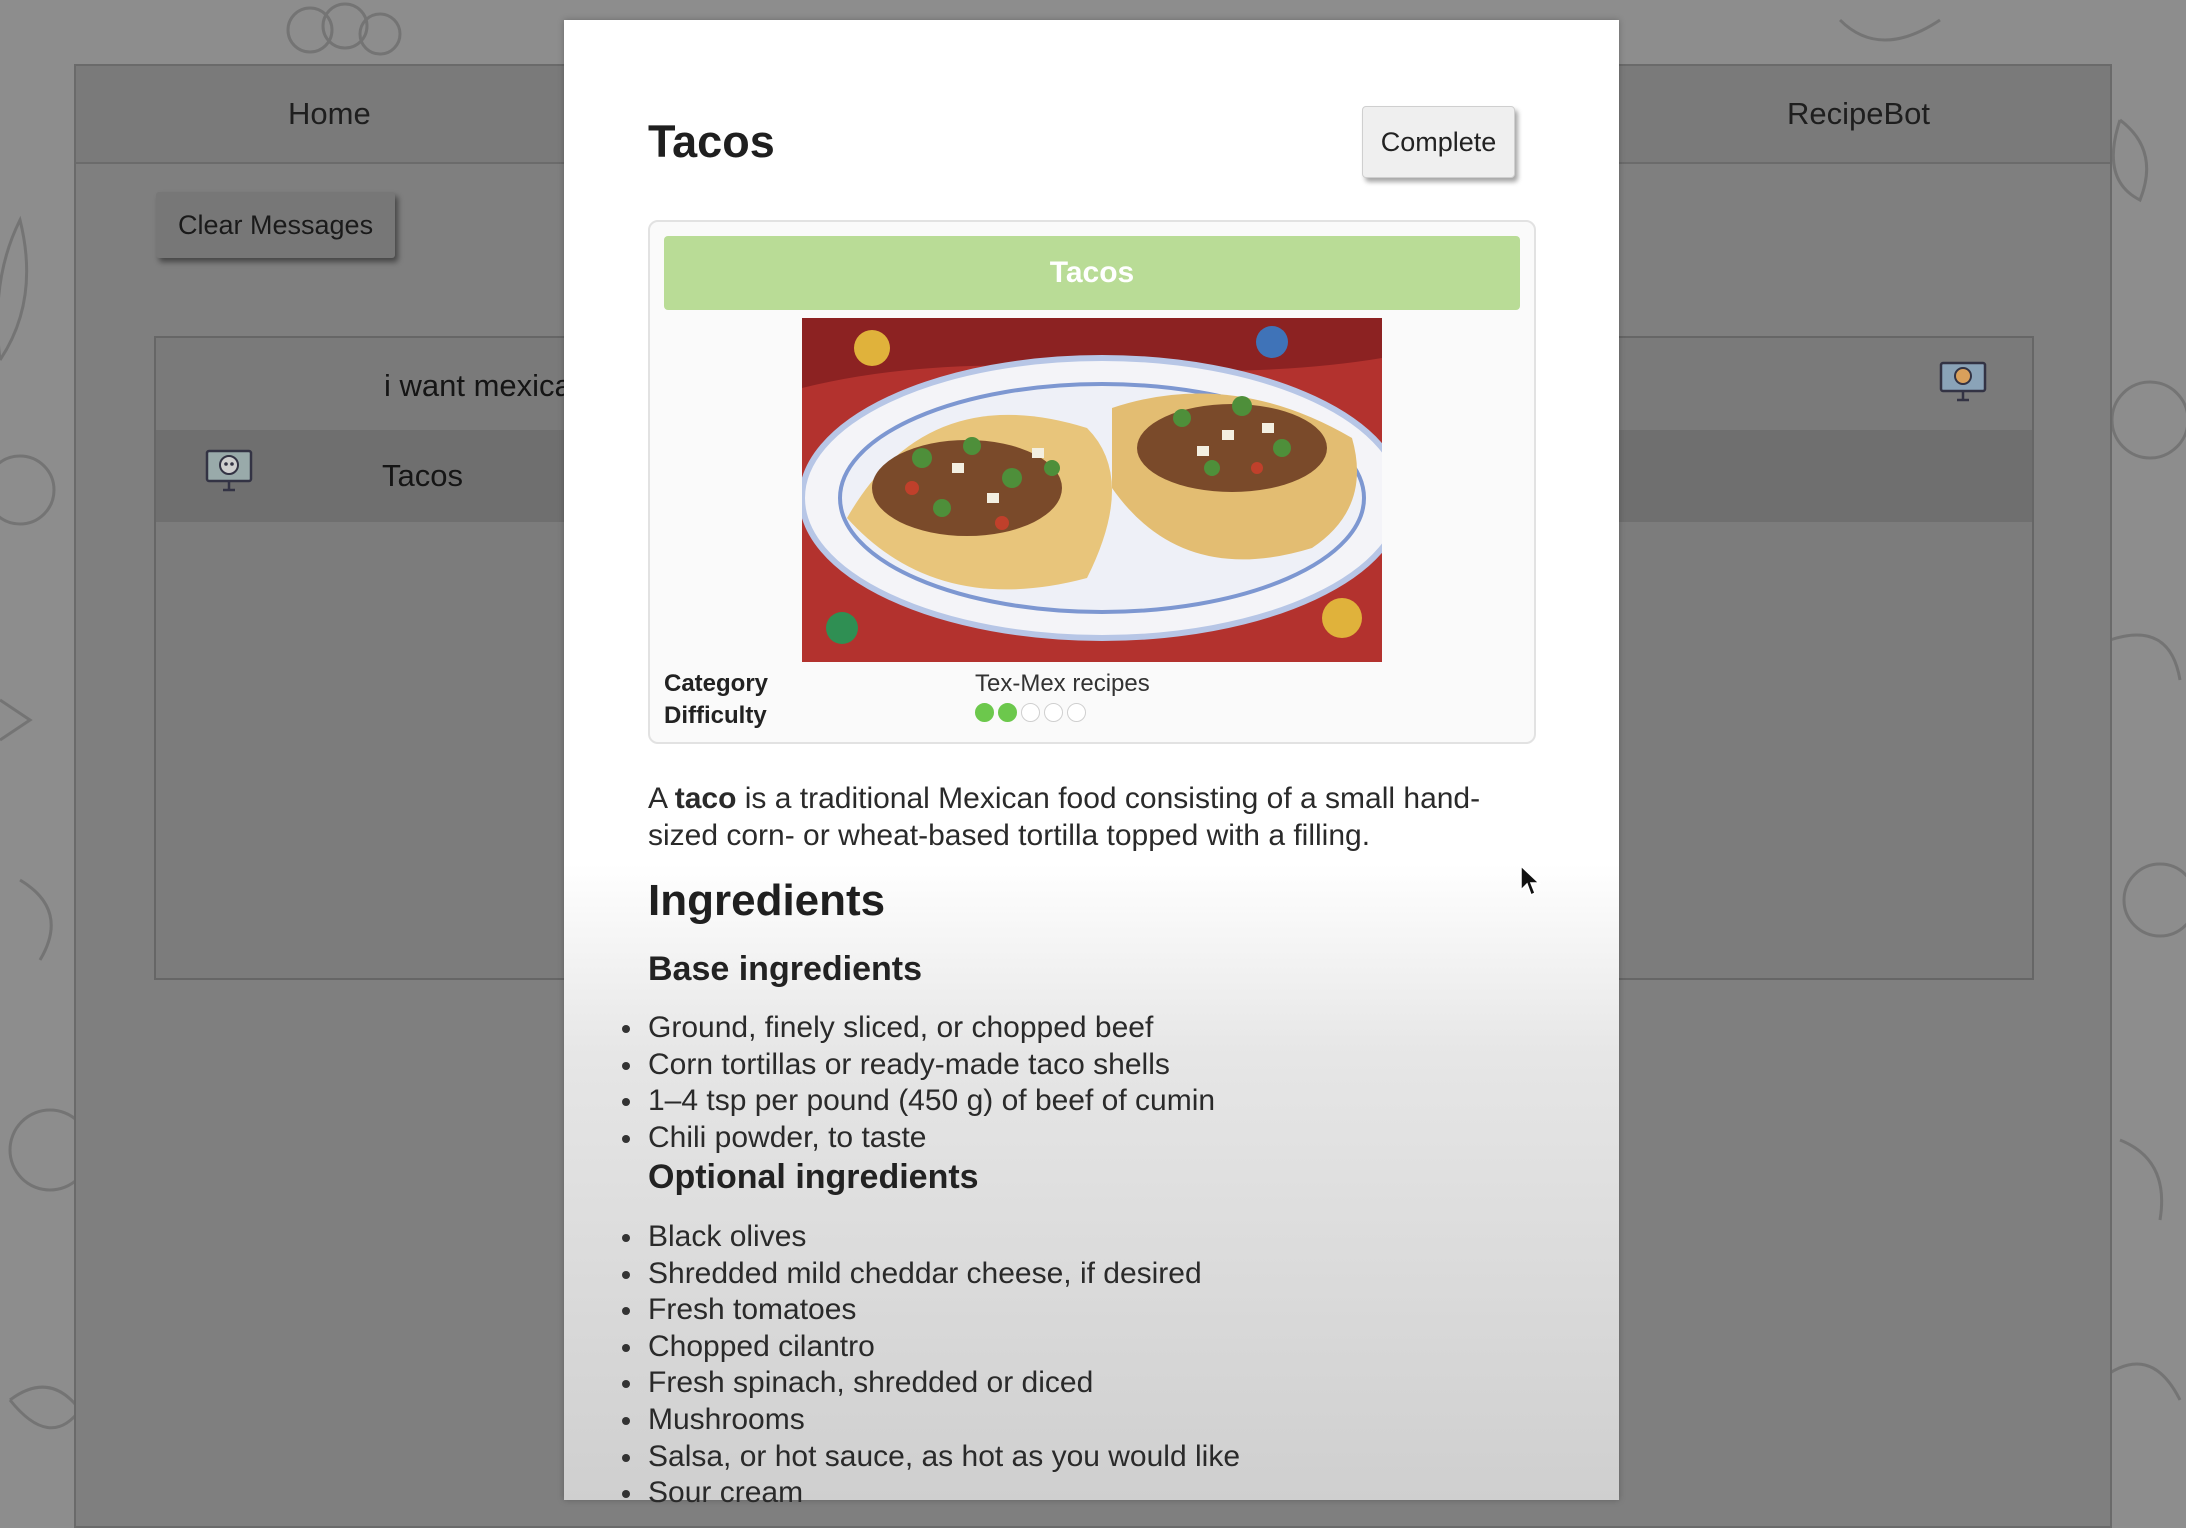  I want to click on complete-button: Complete, so click(1438, 142).